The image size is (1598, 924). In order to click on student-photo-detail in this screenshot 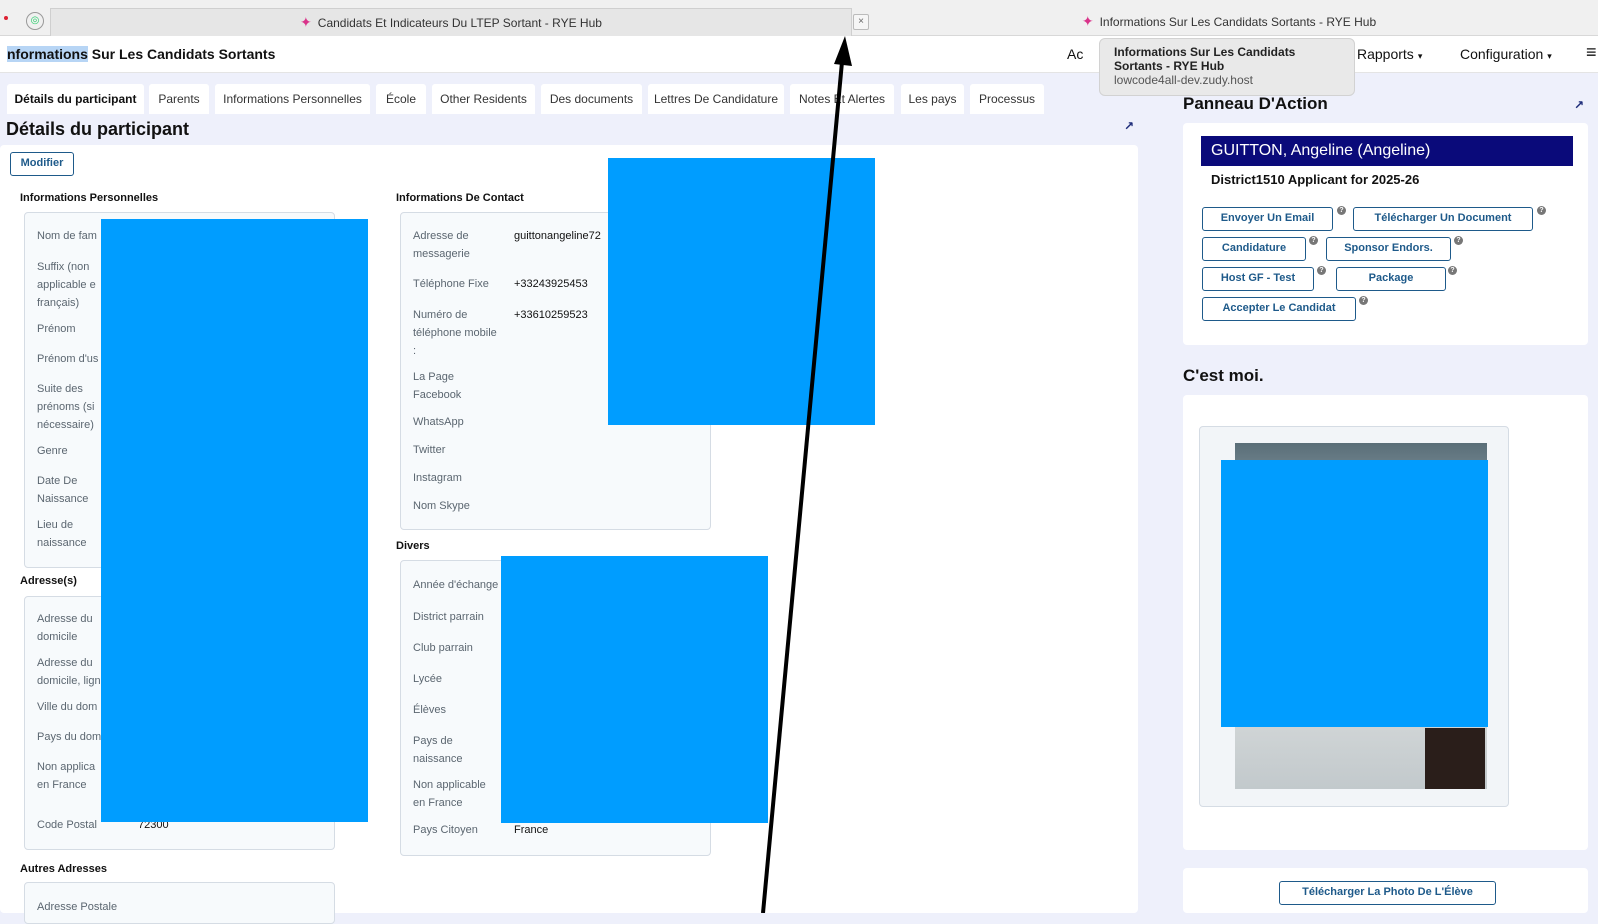, I will do `click(1455, 758)`.